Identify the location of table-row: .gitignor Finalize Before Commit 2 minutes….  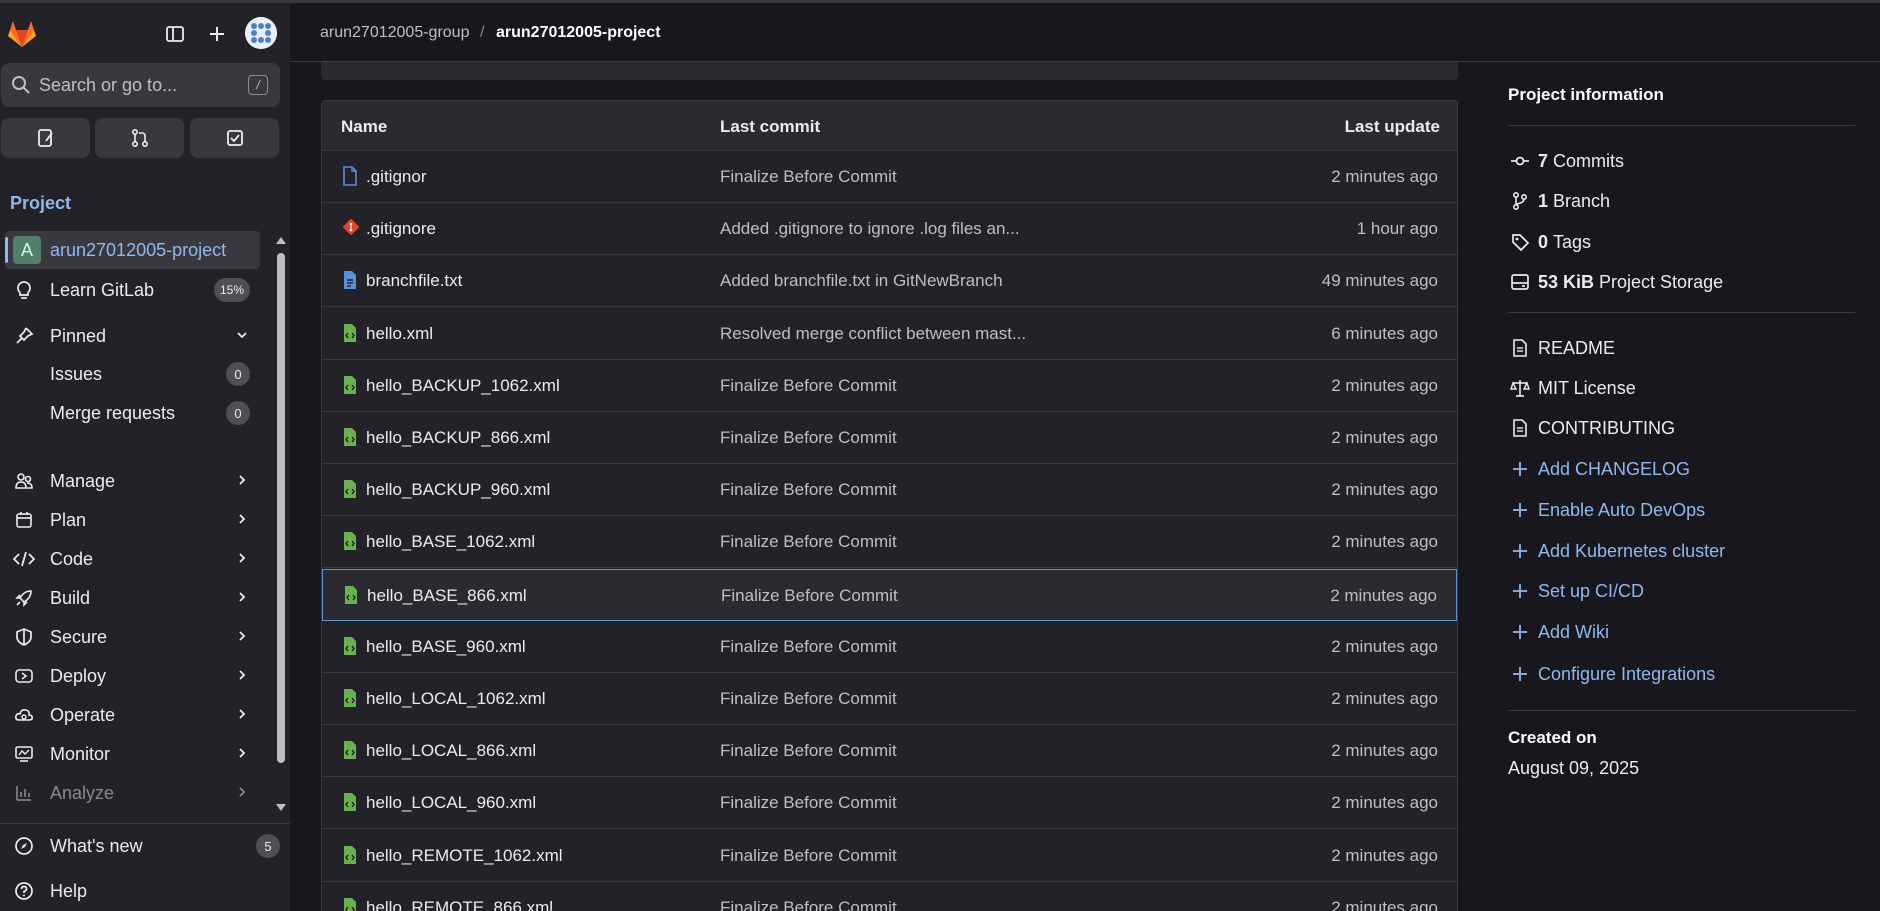
(889, 177).